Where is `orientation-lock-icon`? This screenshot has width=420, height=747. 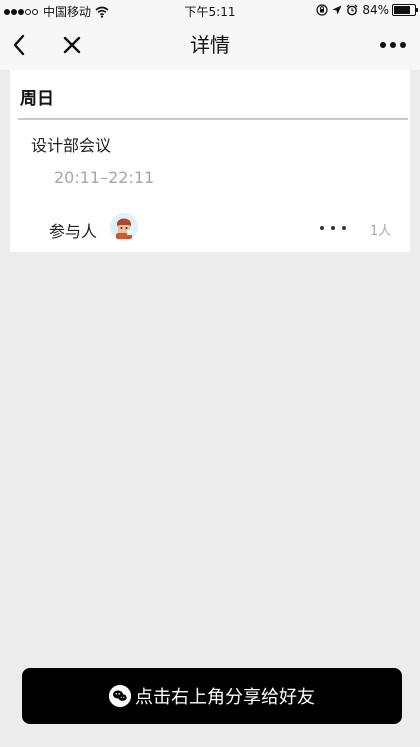 orientation-lock-icon is located at coordinates (322, 10).